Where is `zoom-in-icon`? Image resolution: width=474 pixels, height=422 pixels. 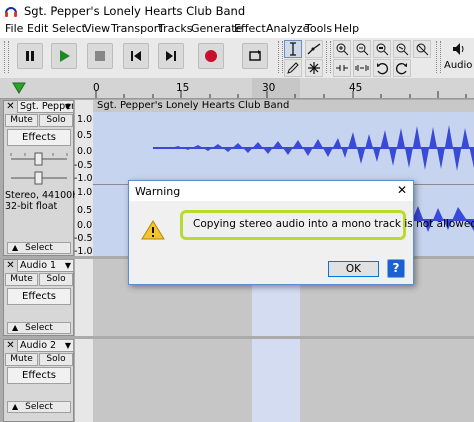
zoom-in-icon is located at coordinates (342, 49).